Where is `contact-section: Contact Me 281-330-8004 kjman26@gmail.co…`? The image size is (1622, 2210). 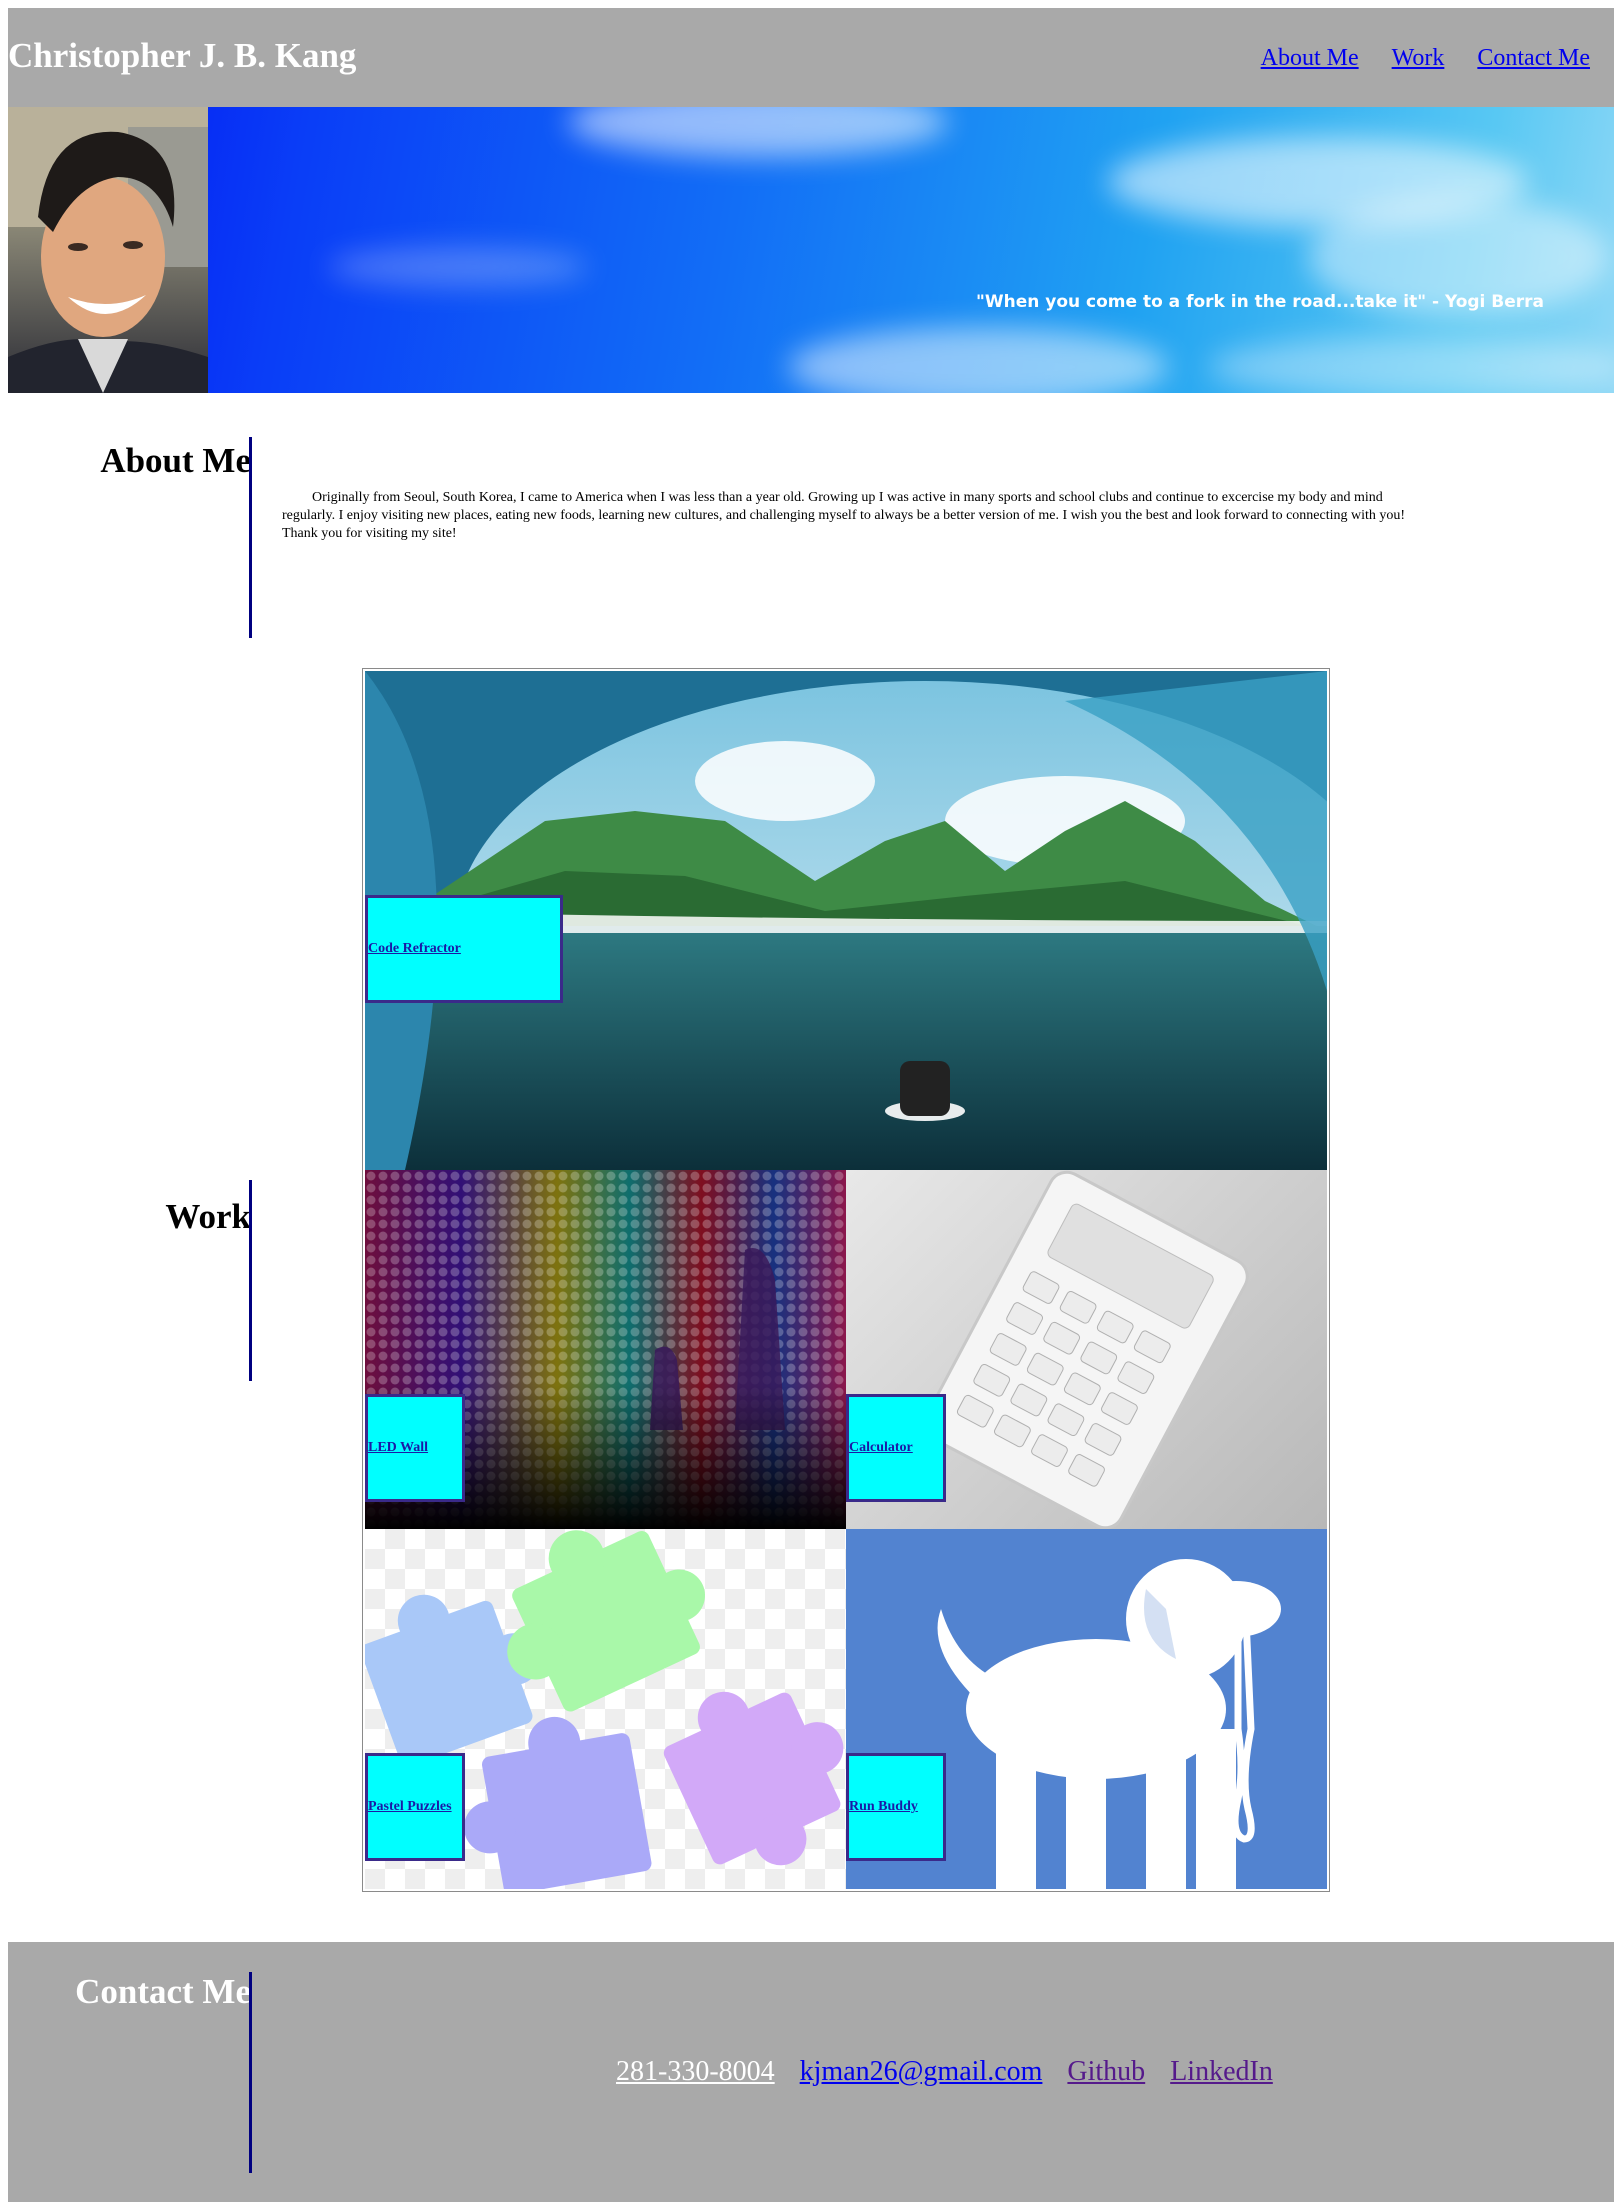 contact-section: Contact Me 281-330-8004 kjman26@gmail.co… is located at coordinates (811, 2072).